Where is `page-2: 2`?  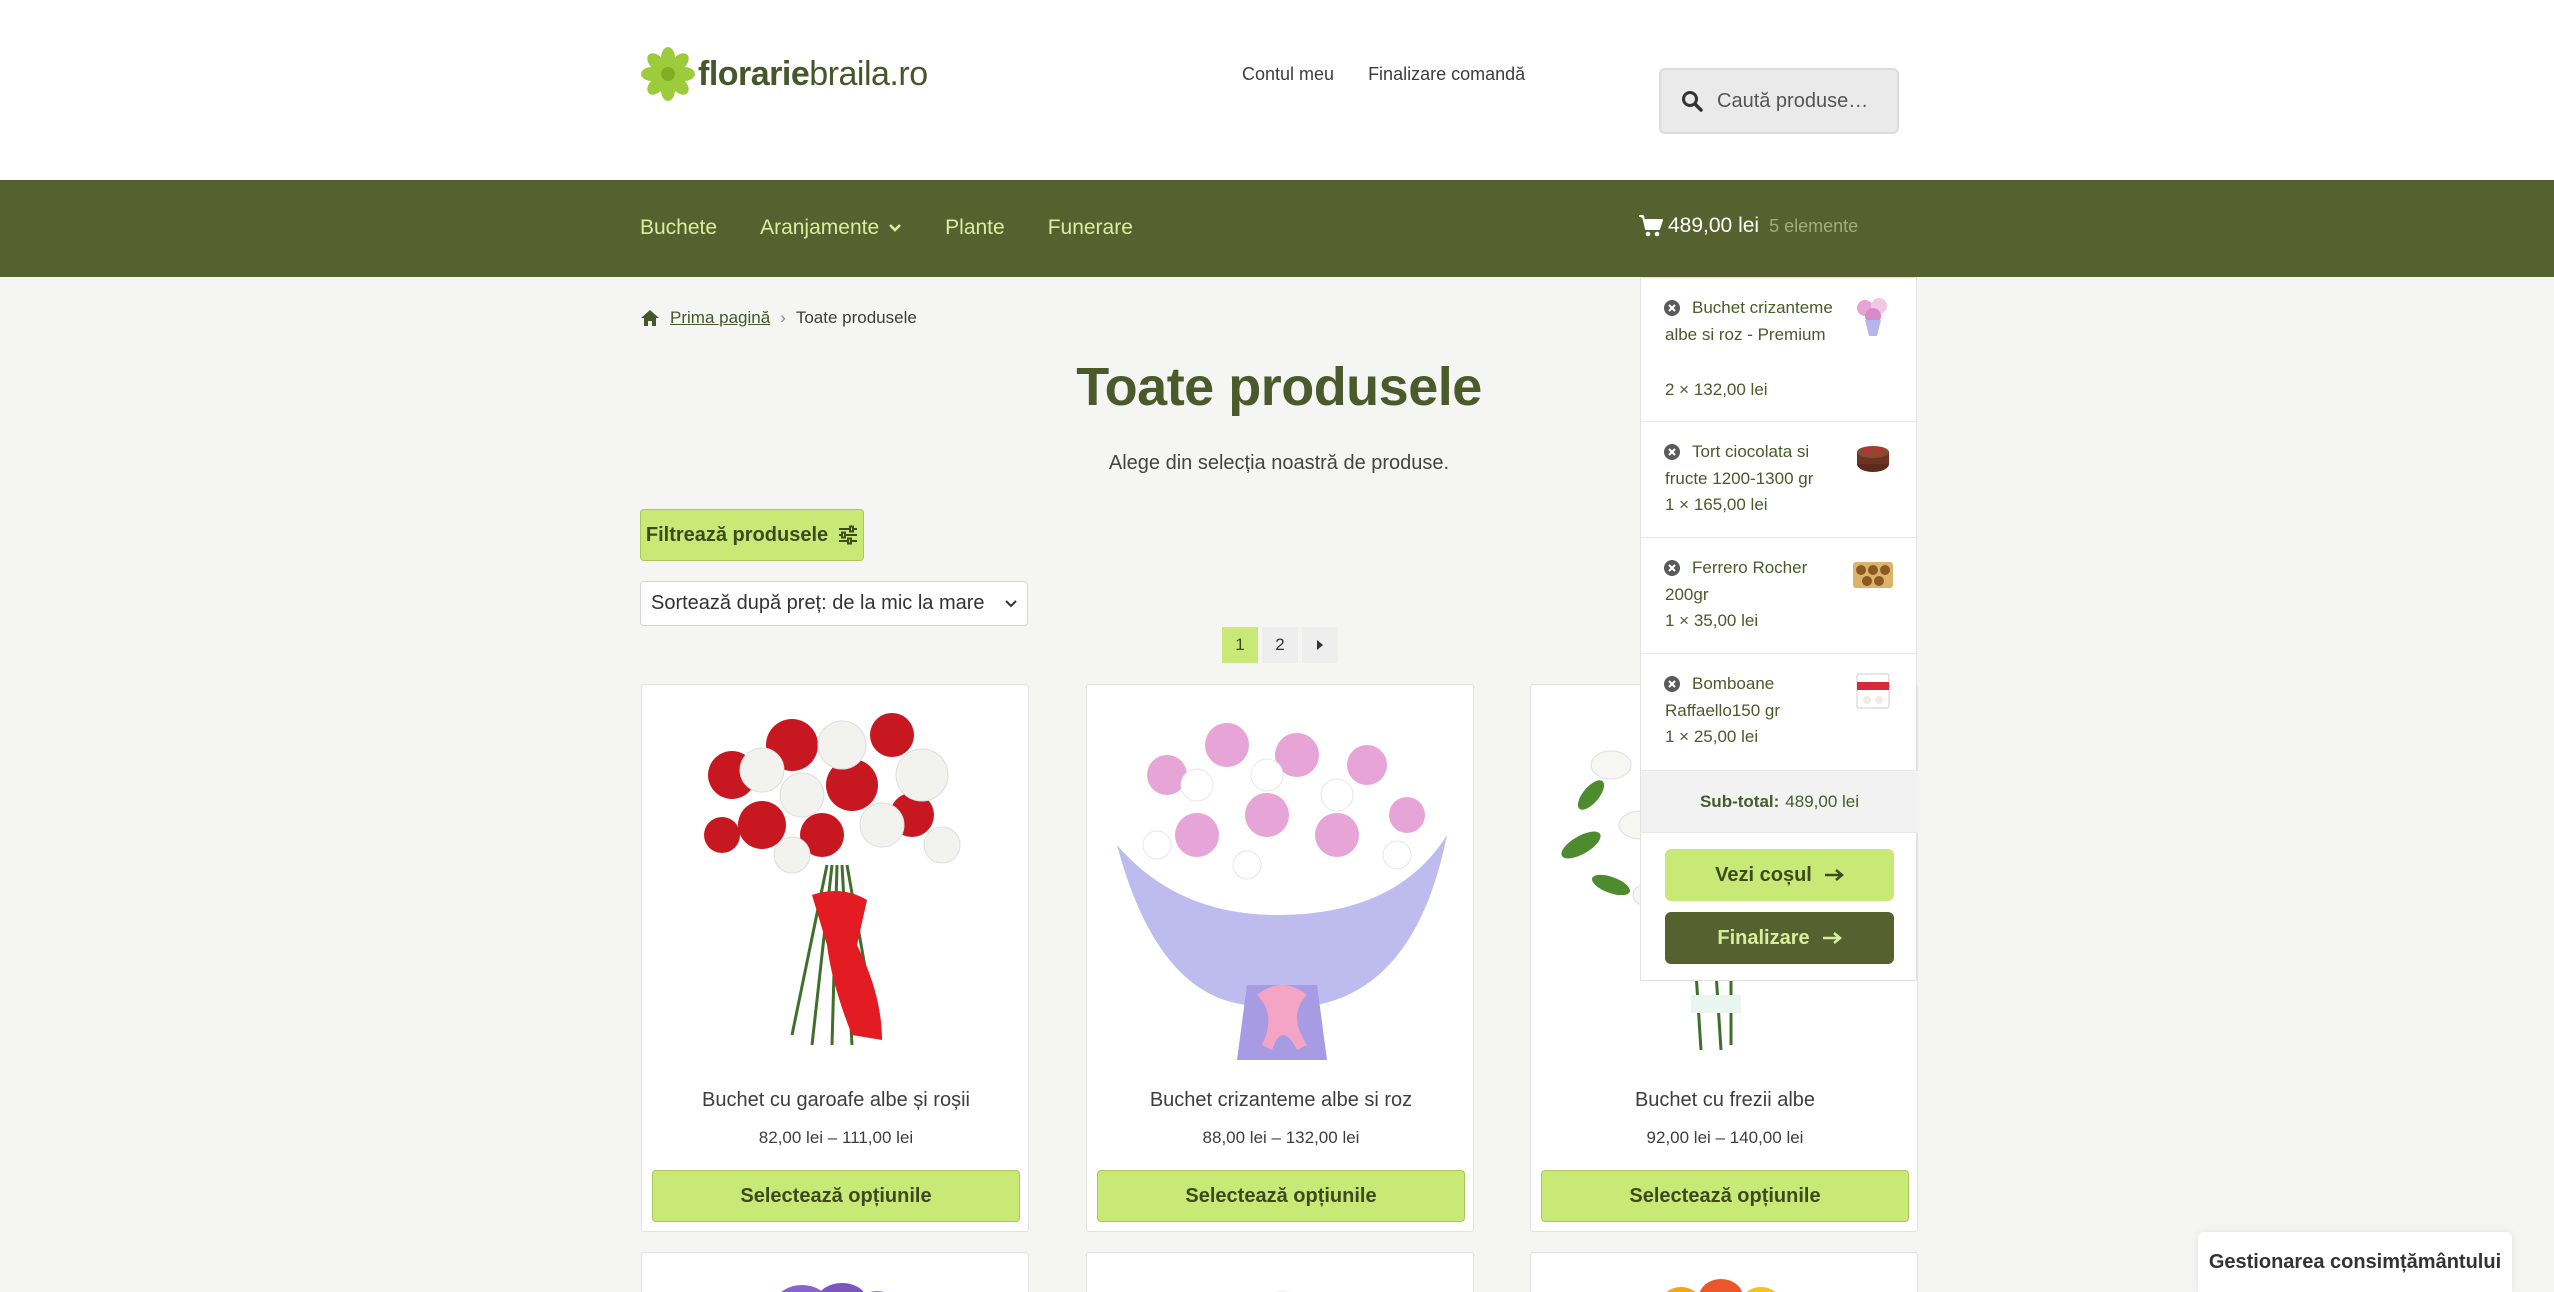
page-2: 2 is located at coordinates (1280, 645).